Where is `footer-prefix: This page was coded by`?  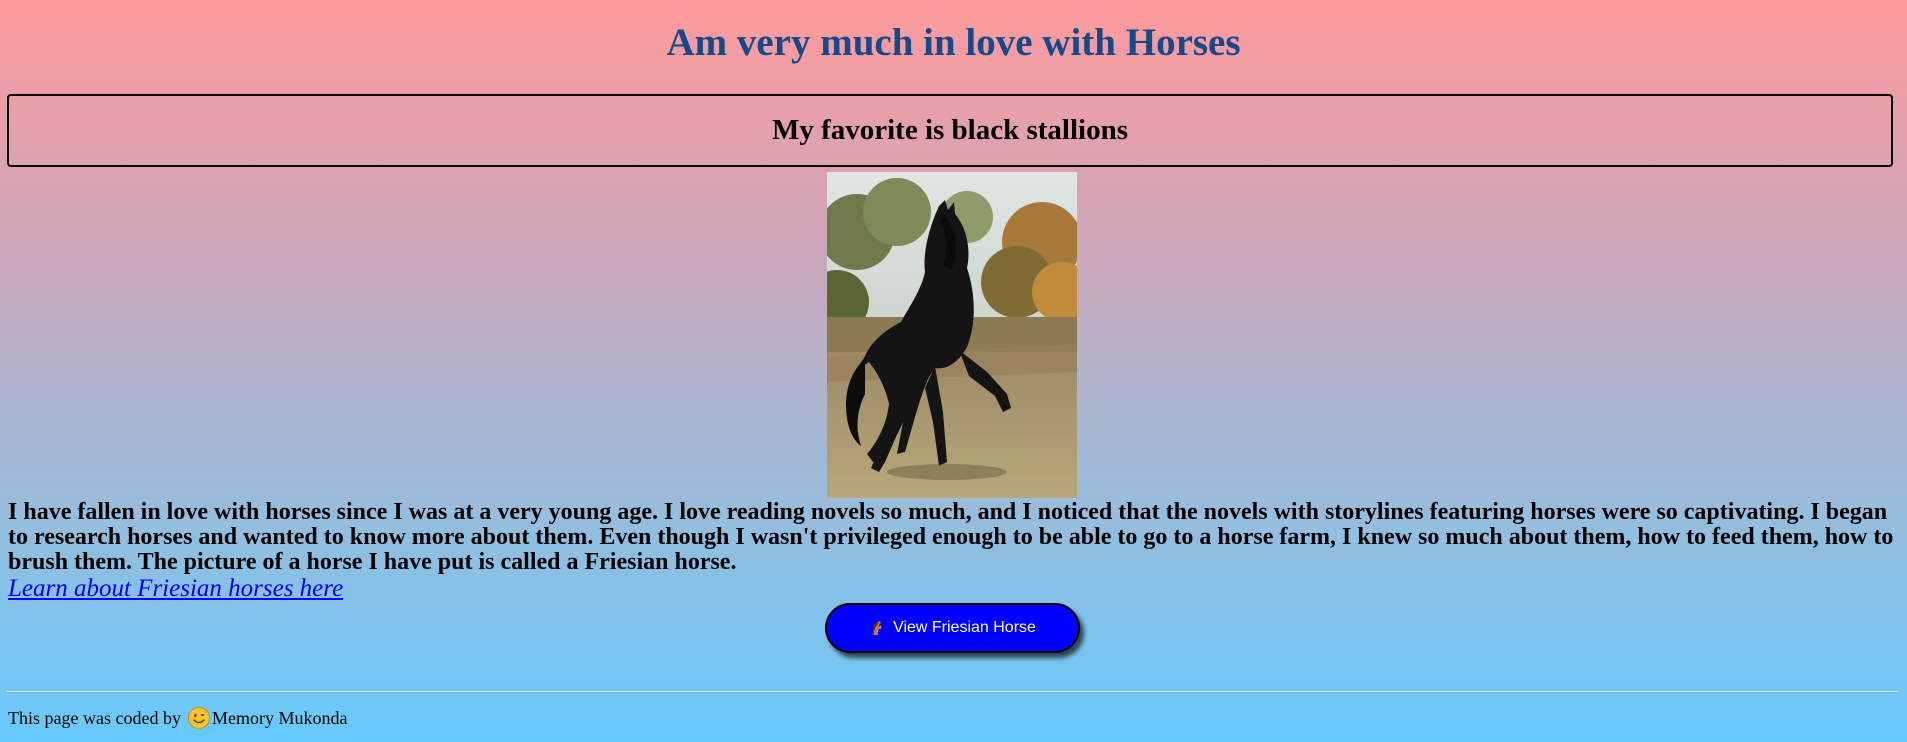 footer-prefix: This page was coded by is located at coordinates (94, 718).